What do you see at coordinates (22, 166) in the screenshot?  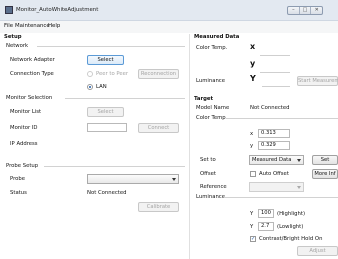 I see `probe-setup-label: Probe Setup` at bounding box center [22, 166].